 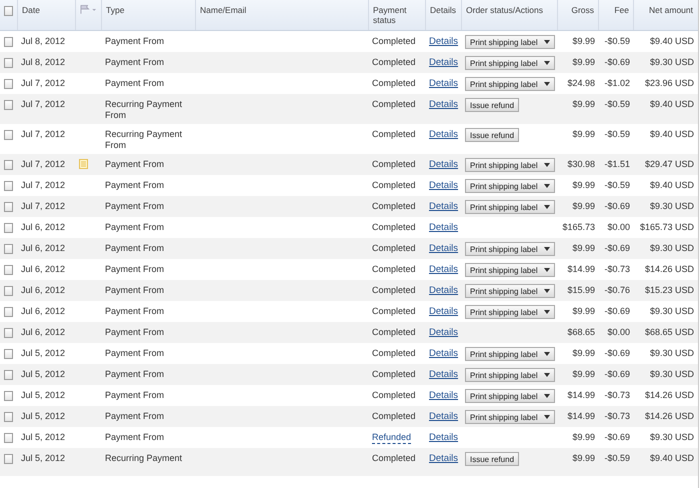 What do you see at coordinates (617, 290) in the screenshot?
I see `fee-amount: -$0.76` at bounding box center [617, 290].